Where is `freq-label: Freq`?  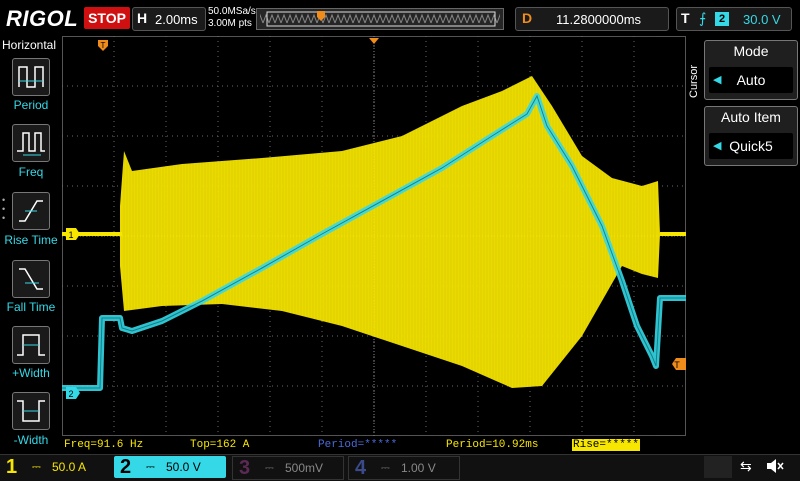
freq-label: Freq is located at coordinates (31, 172).